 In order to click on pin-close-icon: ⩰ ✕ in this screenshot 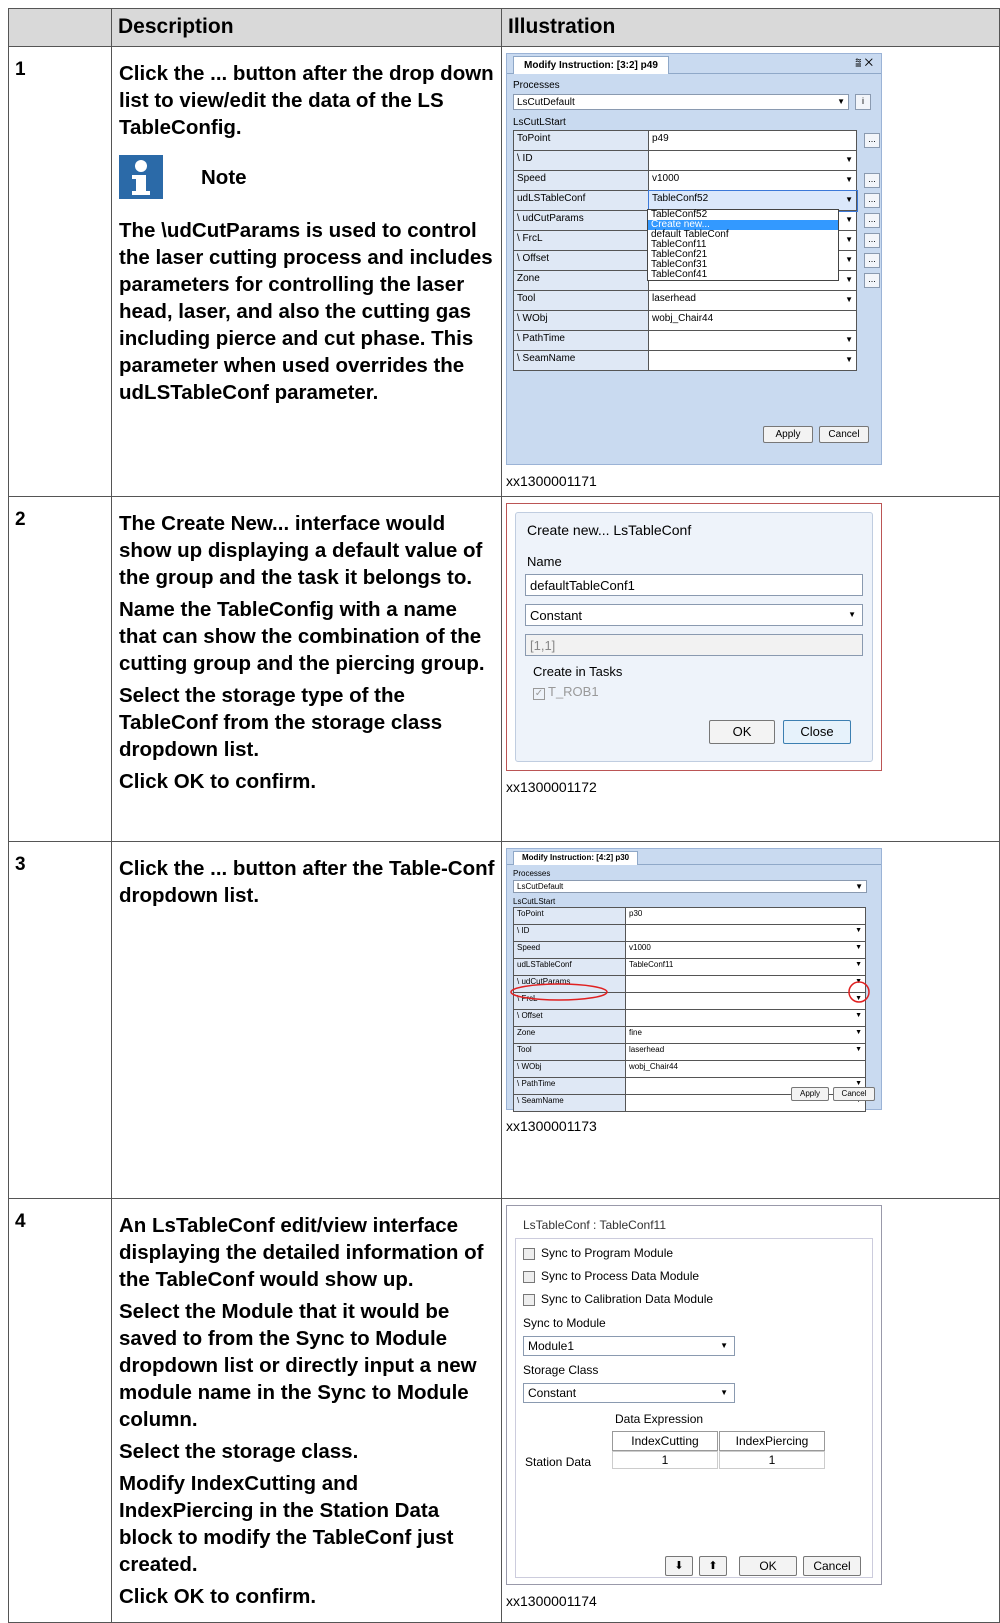, I will do `click(864, 63)`.